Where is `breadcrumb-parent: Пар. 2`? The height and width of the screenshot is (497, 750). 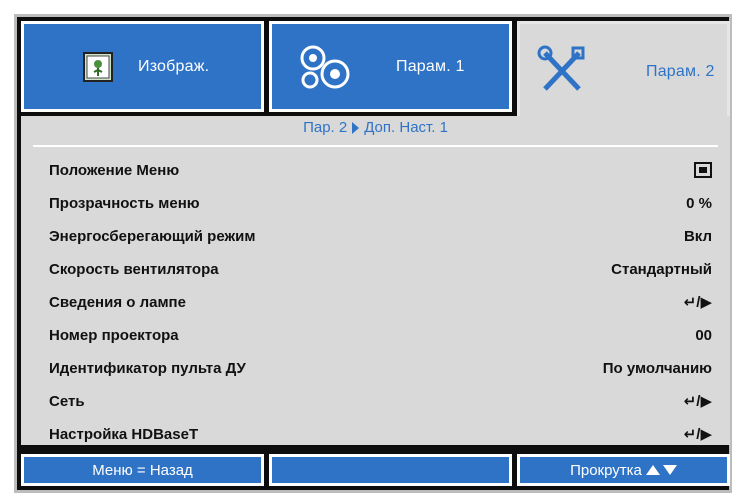 breadcrumb-parent: Пар. 2 is located at coordinates (325, 127).